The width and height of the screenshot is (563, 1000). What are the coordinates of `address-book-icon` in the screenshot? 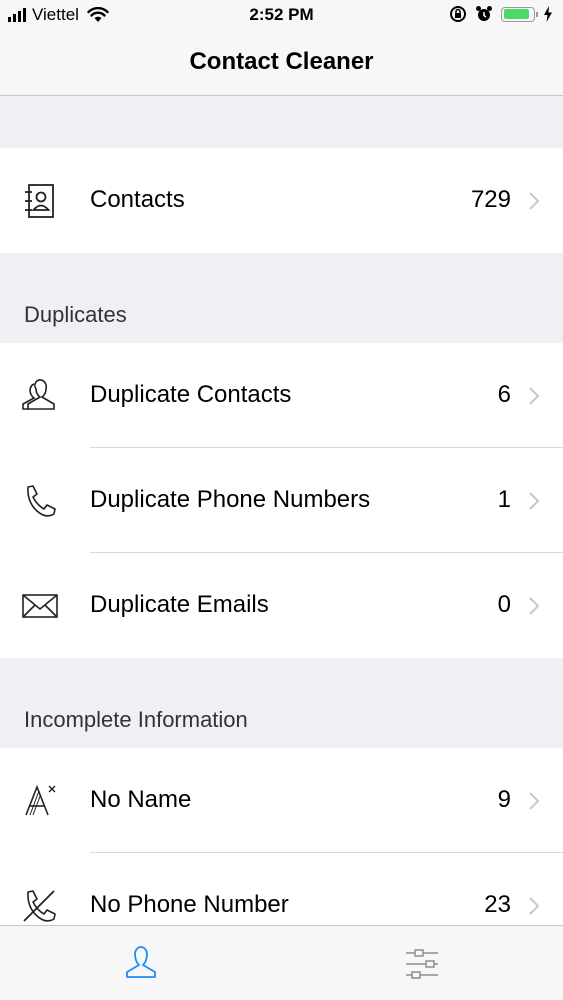 It's located at (39, 201).